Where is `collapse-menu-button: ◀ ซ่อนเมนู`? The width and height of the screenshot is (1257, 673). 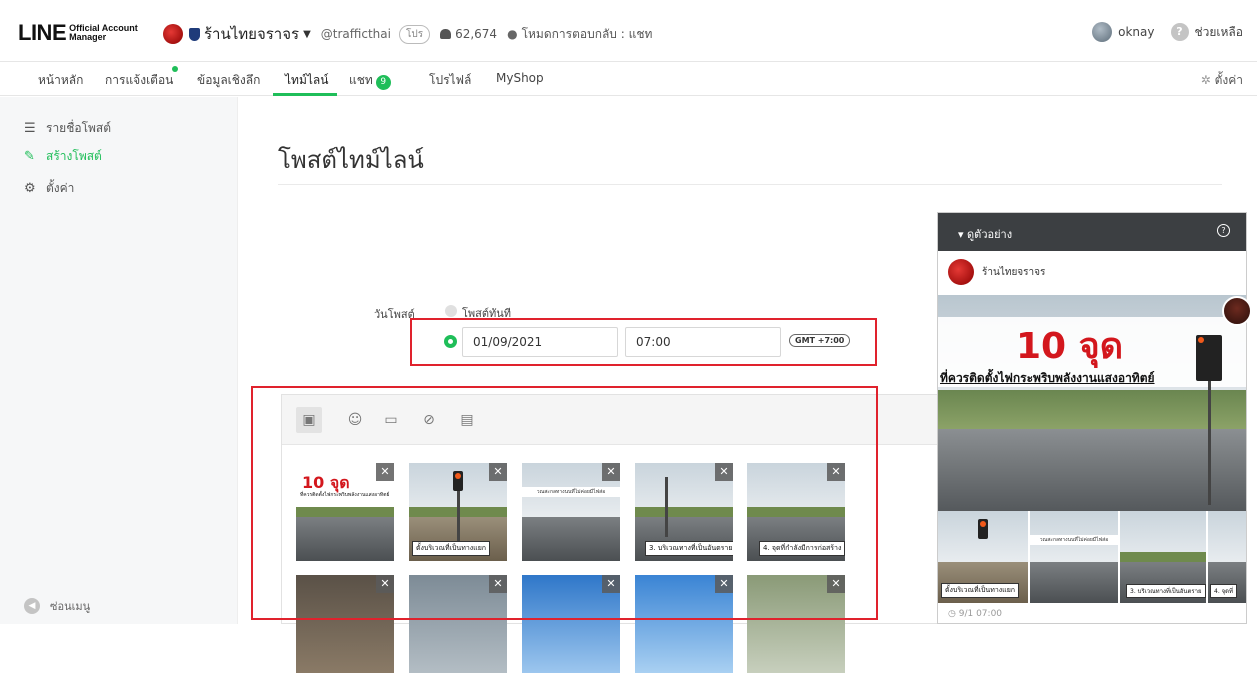 collapse-menu-button: ◀ ซ่อนเมนู is located at coordinates (57, 606).